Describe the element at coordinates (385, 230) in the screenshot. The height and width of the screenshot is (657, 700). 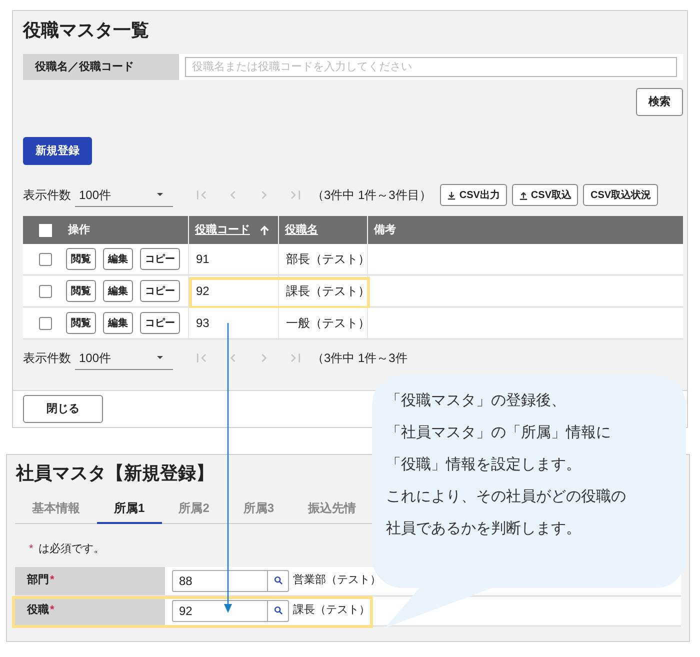
I see `column-header: 備考` at that location.